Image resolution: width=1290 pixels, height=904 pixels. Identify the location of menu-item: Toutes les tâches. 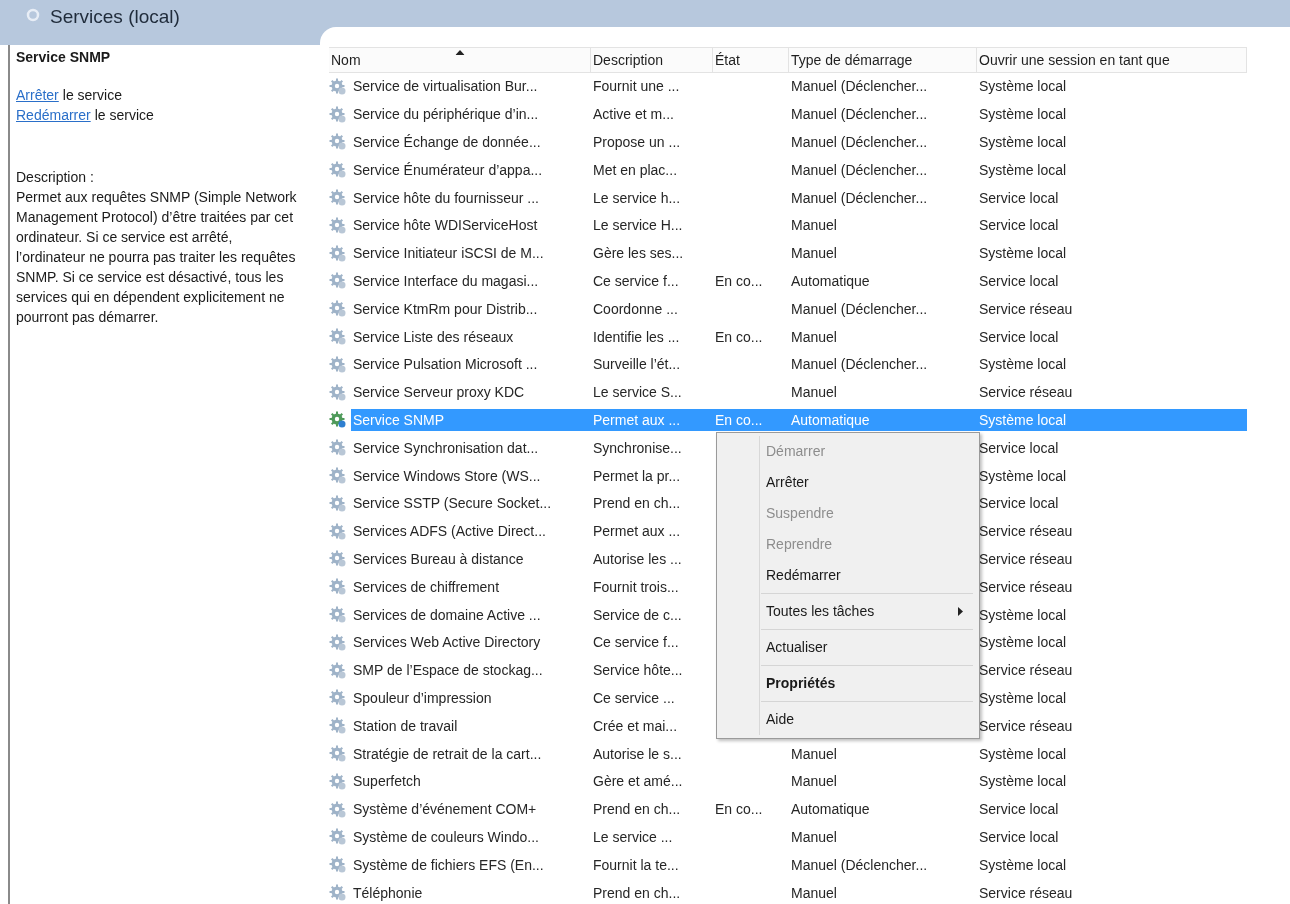
(848, 611).